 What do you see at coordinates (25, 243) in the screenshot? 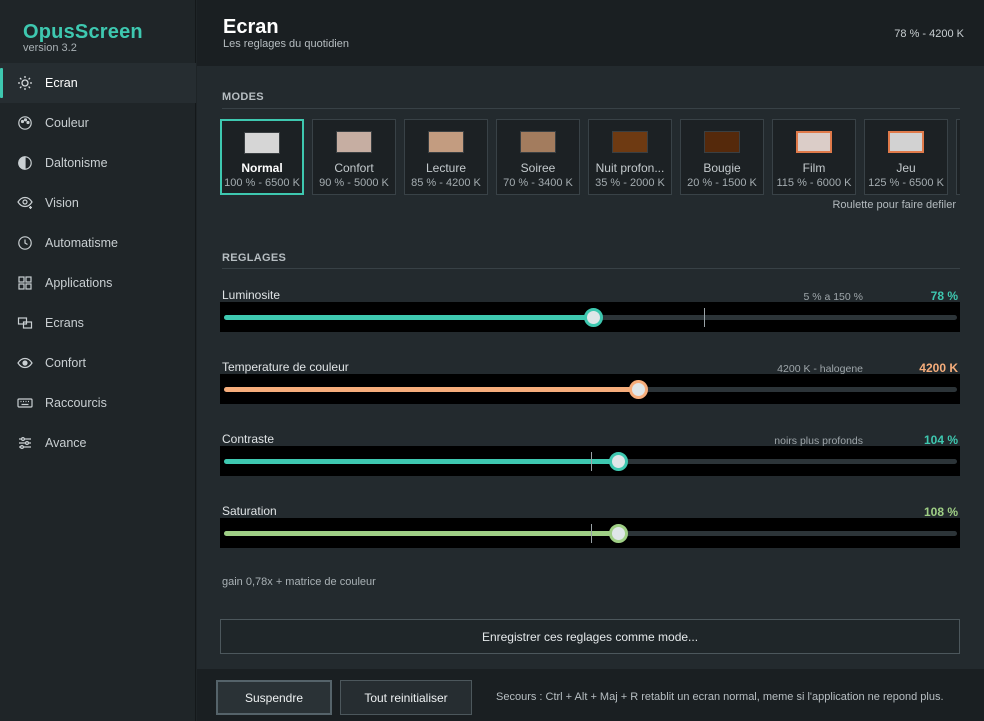
I see `clock-icon` at bounding box center [25, 243].